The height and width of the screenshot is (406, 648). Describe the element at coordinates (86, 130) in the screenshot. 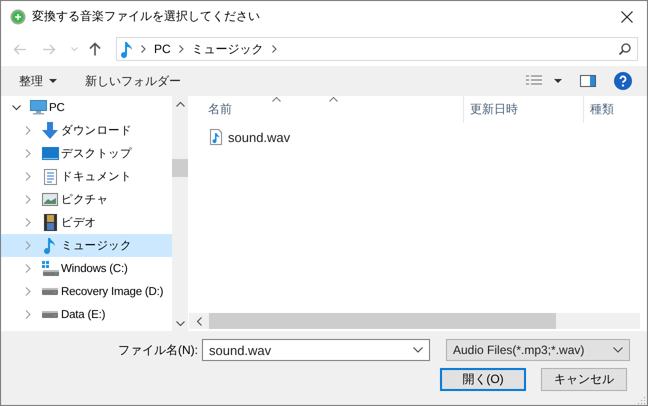

I see `tree-item: ダウンロード` at that location.